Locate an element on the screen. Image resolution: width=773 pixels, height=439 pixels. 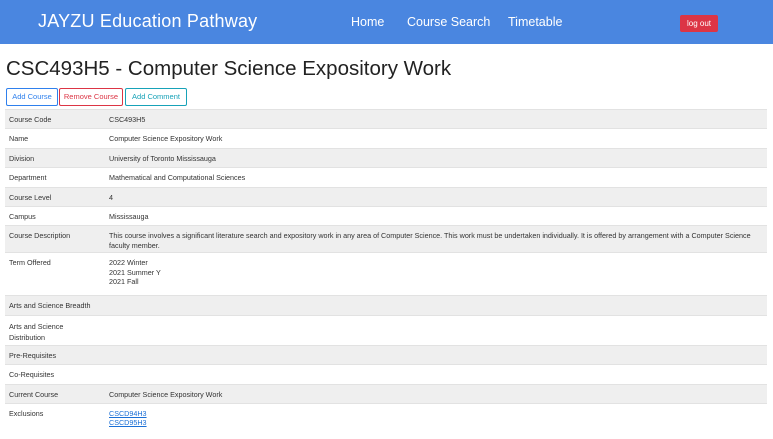
term-item: 2022 Winter is located at coordinates (128, 263).